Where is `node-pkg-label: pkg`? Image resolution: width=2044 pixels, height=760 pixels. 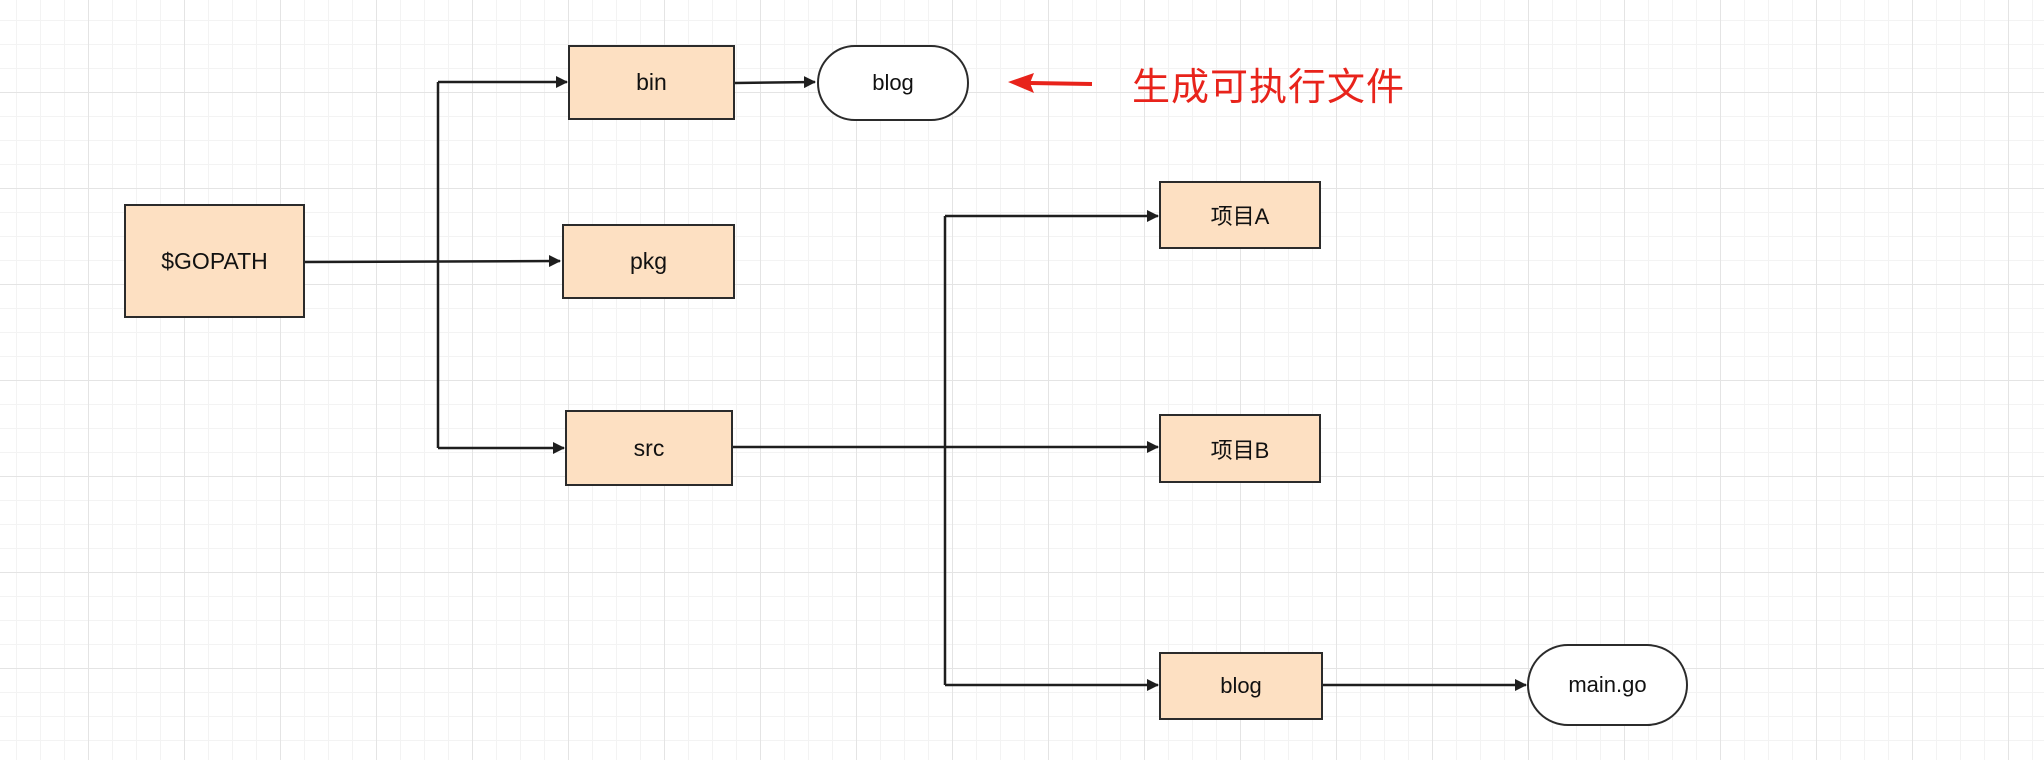
node-pkg-label: pkg is located at coordinates (648, 261).